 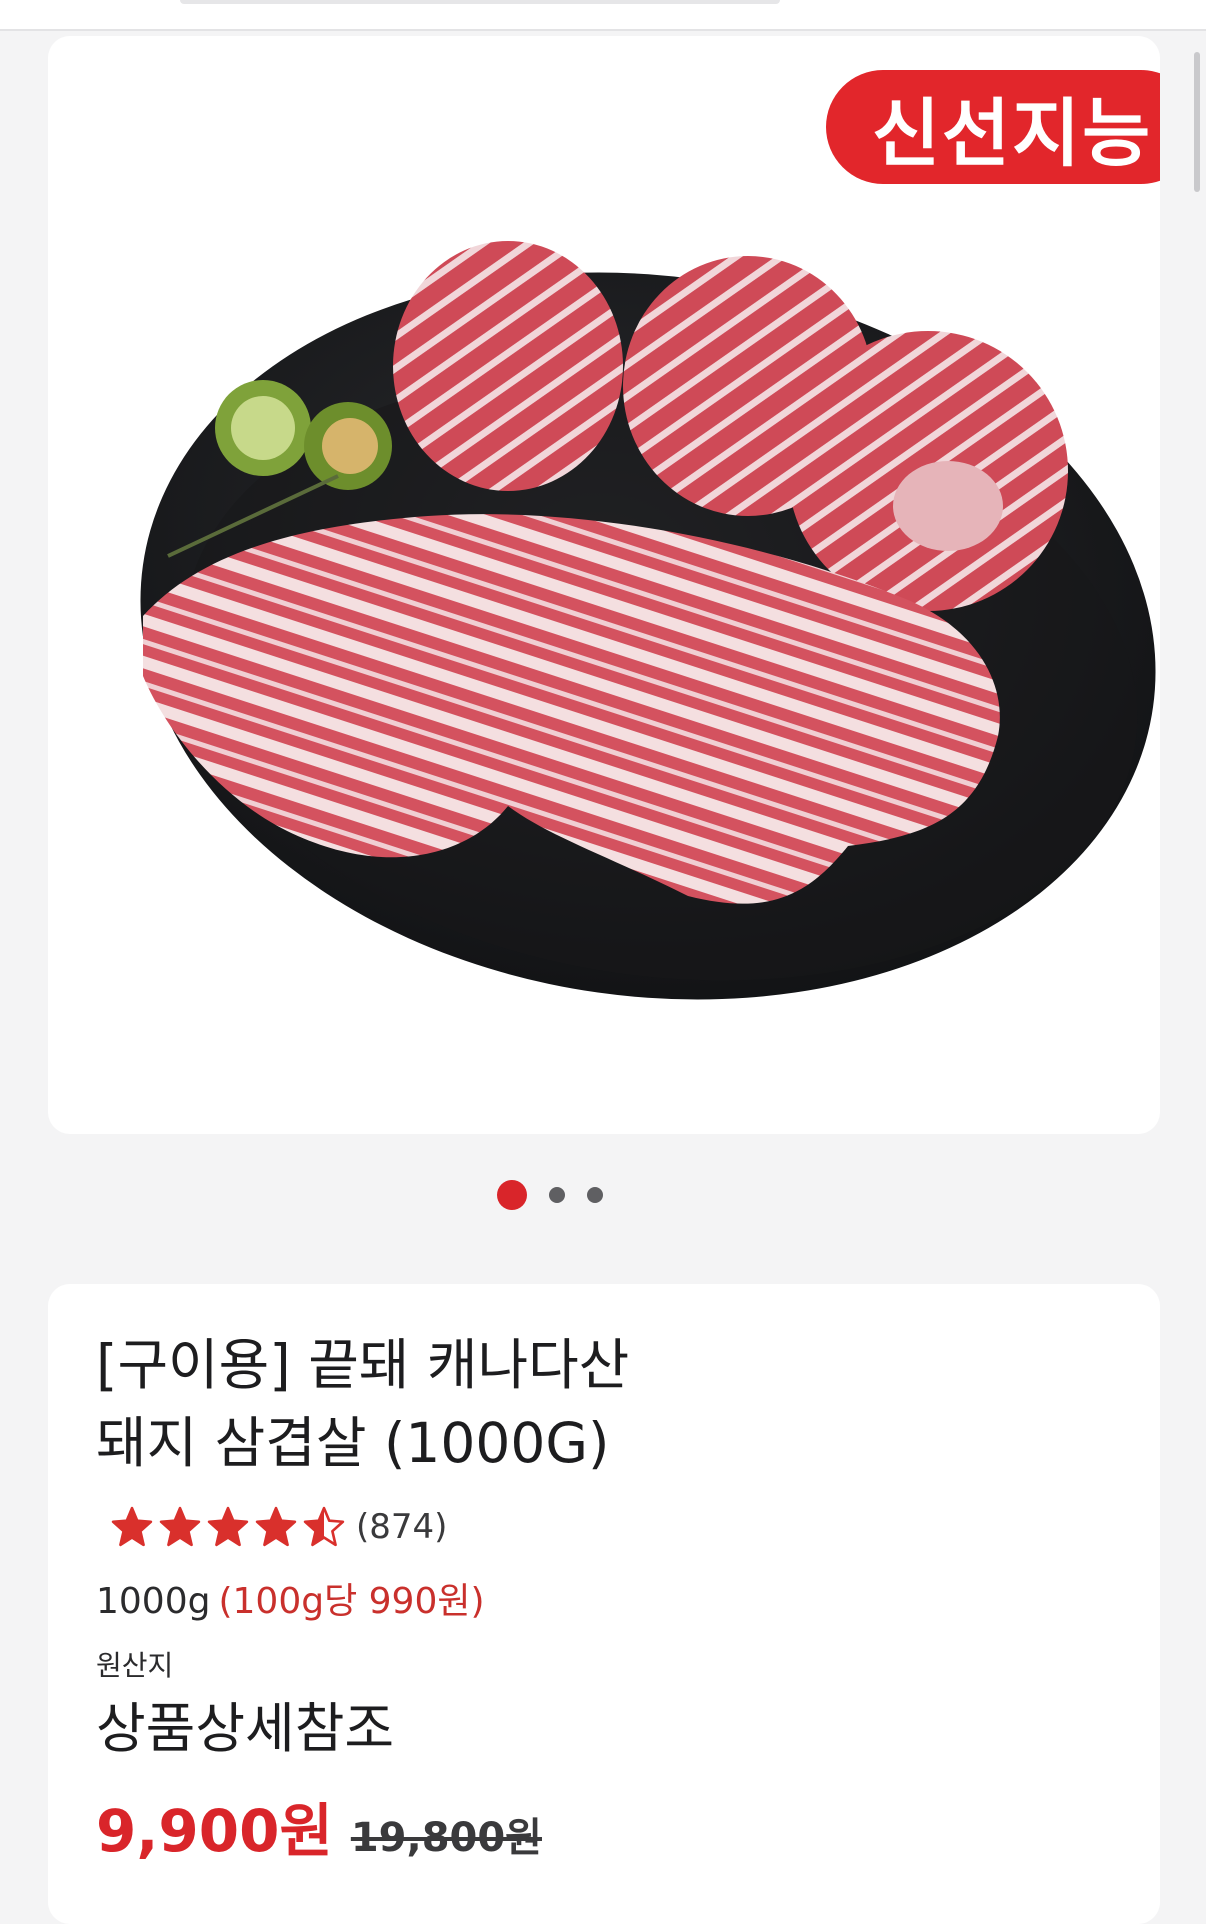 I want to click on fresh-badge: 신선지능, so click(x=993, y=127).